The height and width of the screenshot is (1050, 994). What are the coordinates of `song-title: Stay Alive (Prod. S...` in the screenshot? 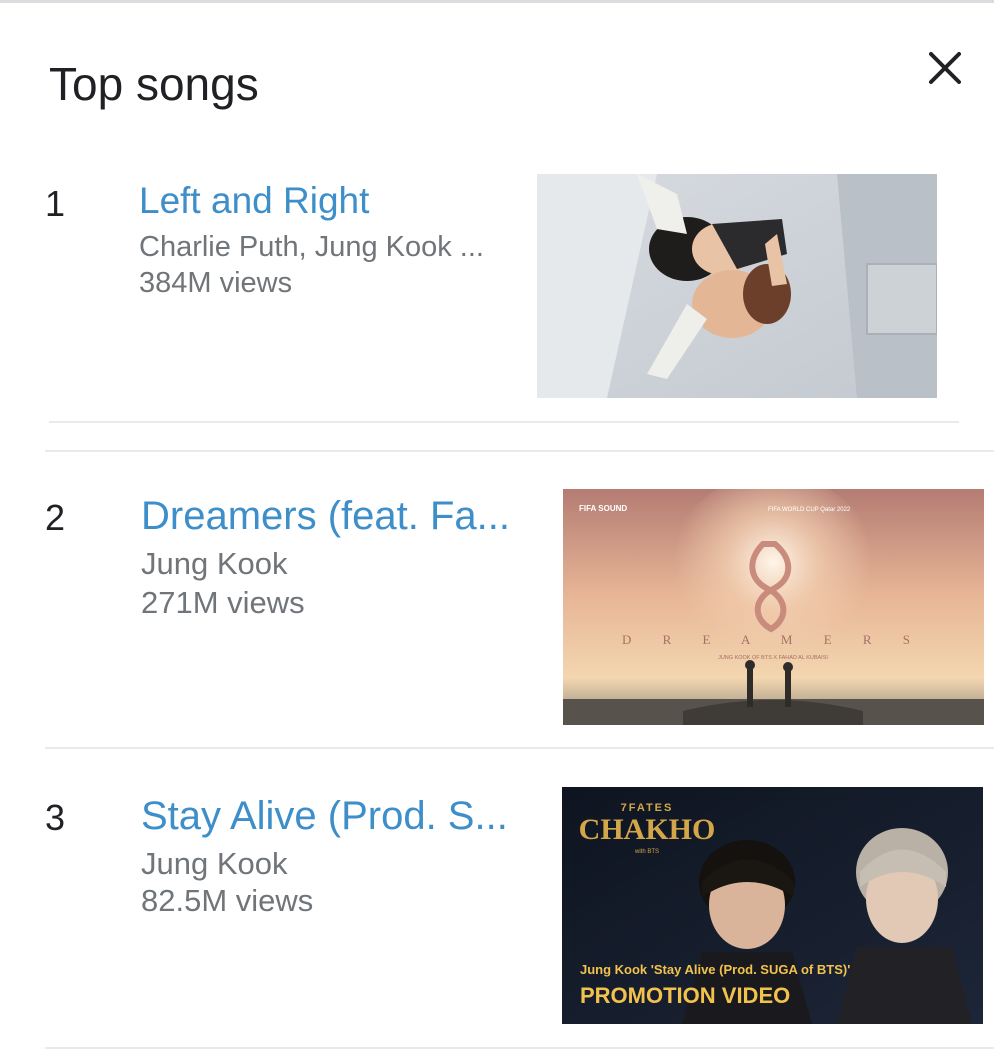 It's located at (324, 816).